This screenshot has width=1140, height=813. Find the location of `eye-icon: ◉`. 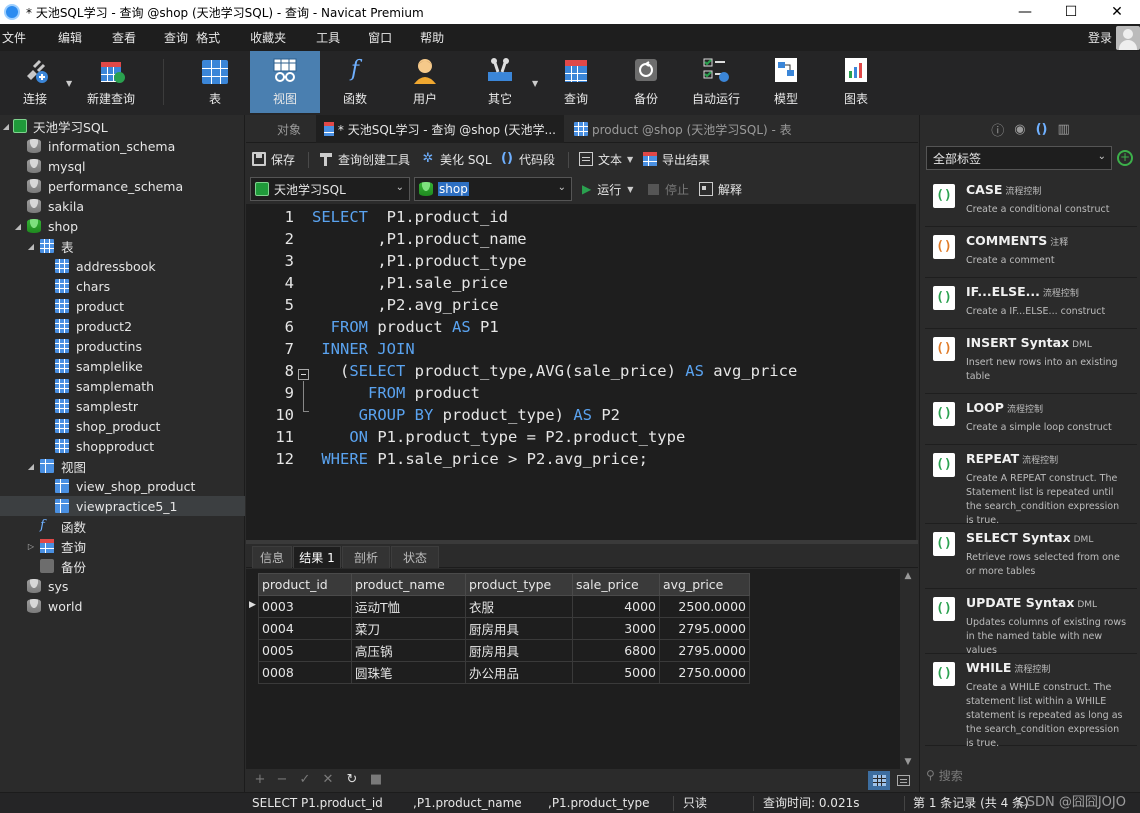

eye-icon: ◉ is located at coordinates (1019, 129).